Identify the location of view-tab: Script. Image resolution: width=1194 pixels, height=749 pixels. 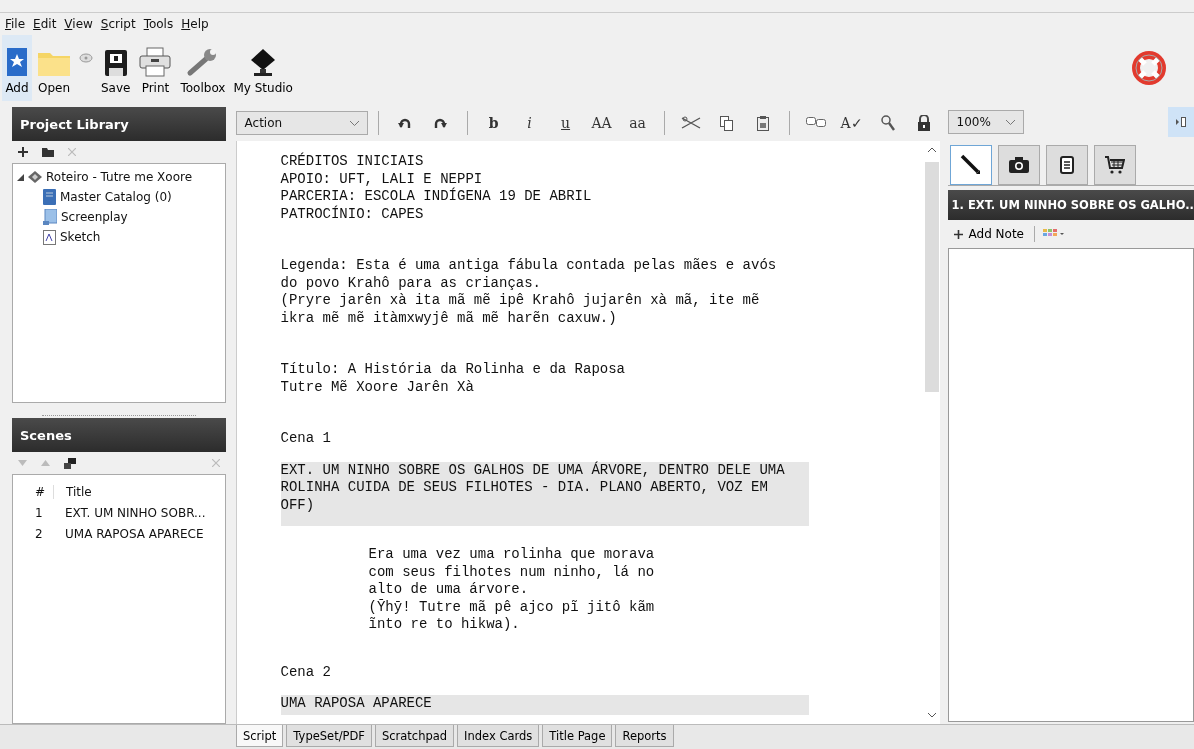
(260, 736).